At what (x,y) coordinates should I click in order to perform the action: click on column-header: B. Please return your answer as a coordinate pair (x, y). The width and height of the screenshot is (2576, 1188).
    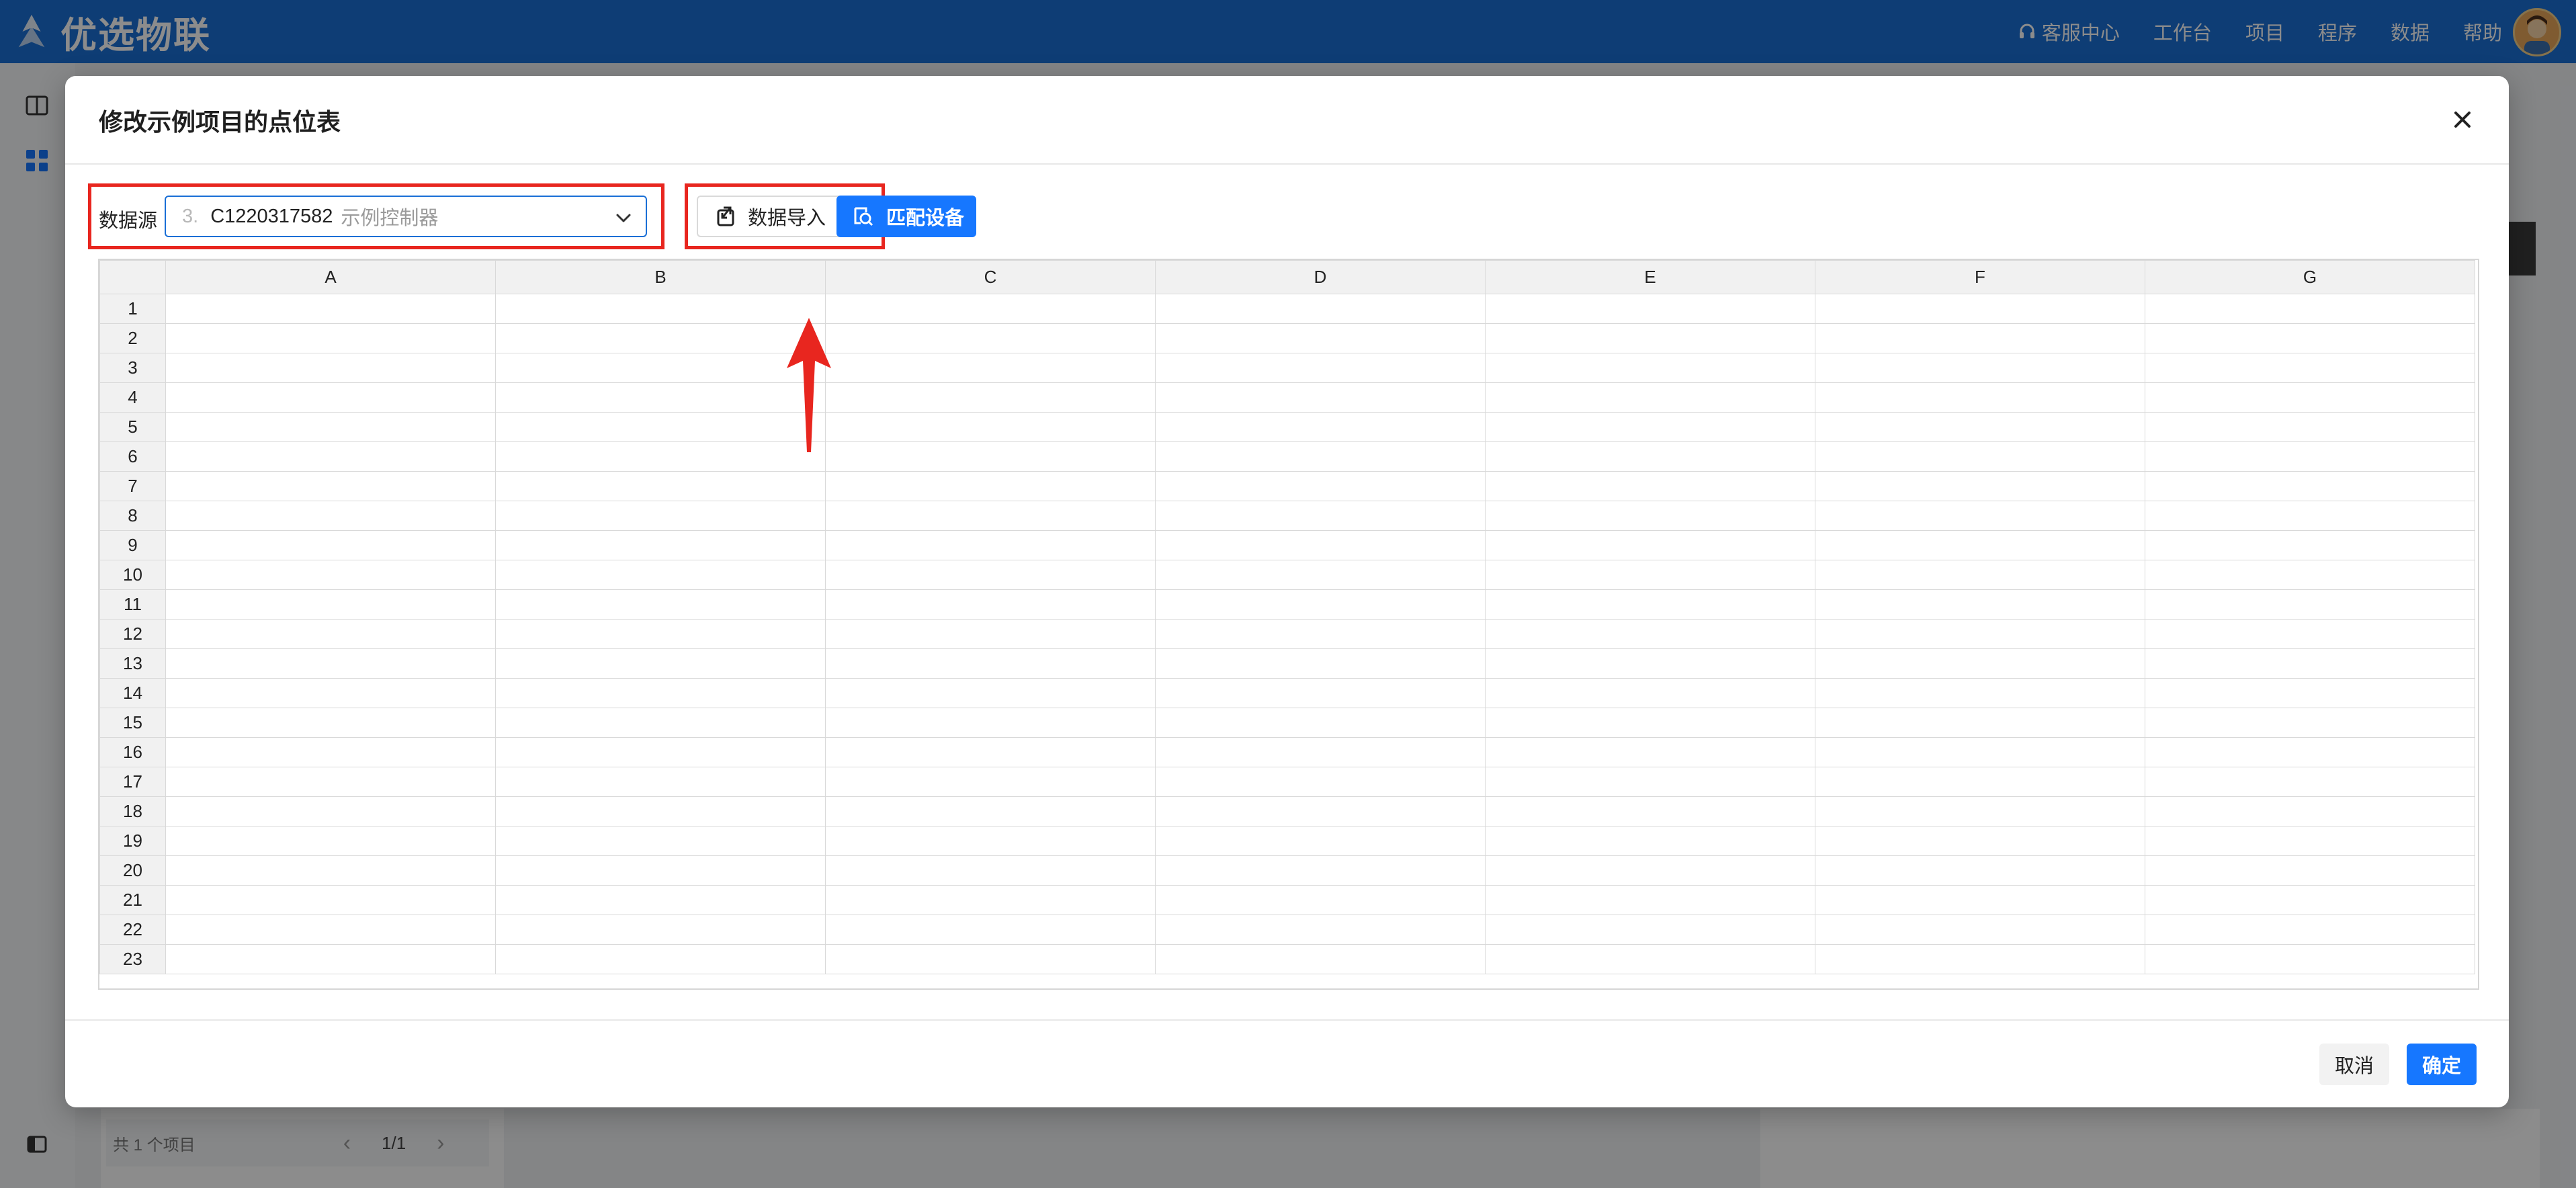
    Looking at the image, I should click on (660, 277).